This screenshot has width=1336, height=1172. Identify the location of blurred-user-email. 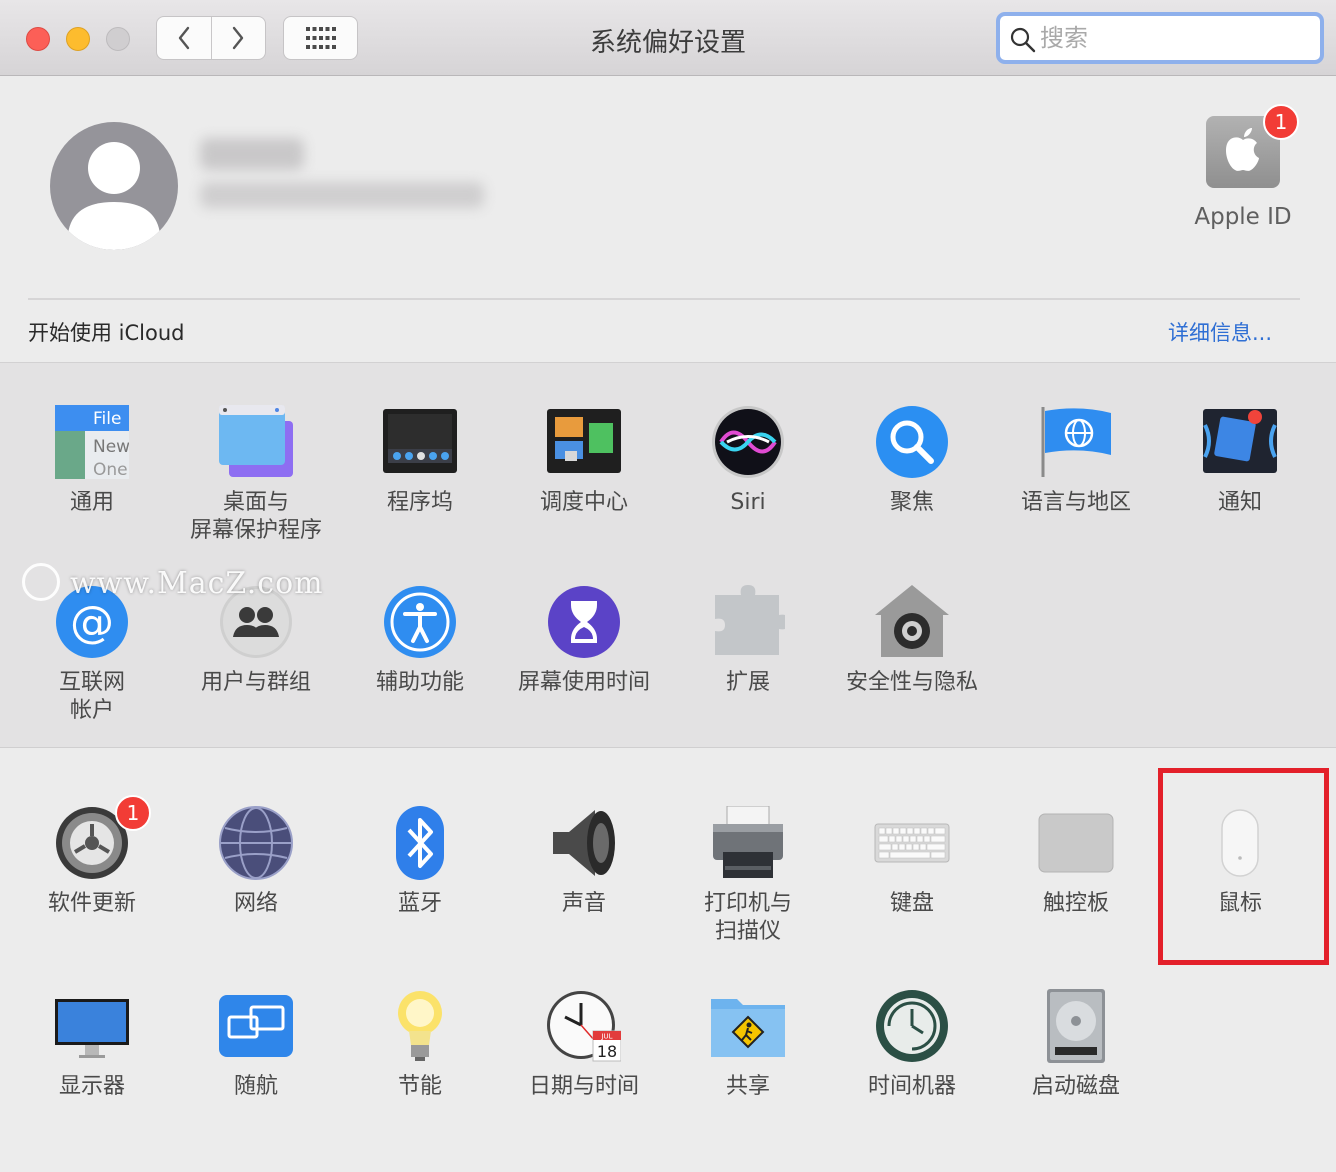
(342, 195).